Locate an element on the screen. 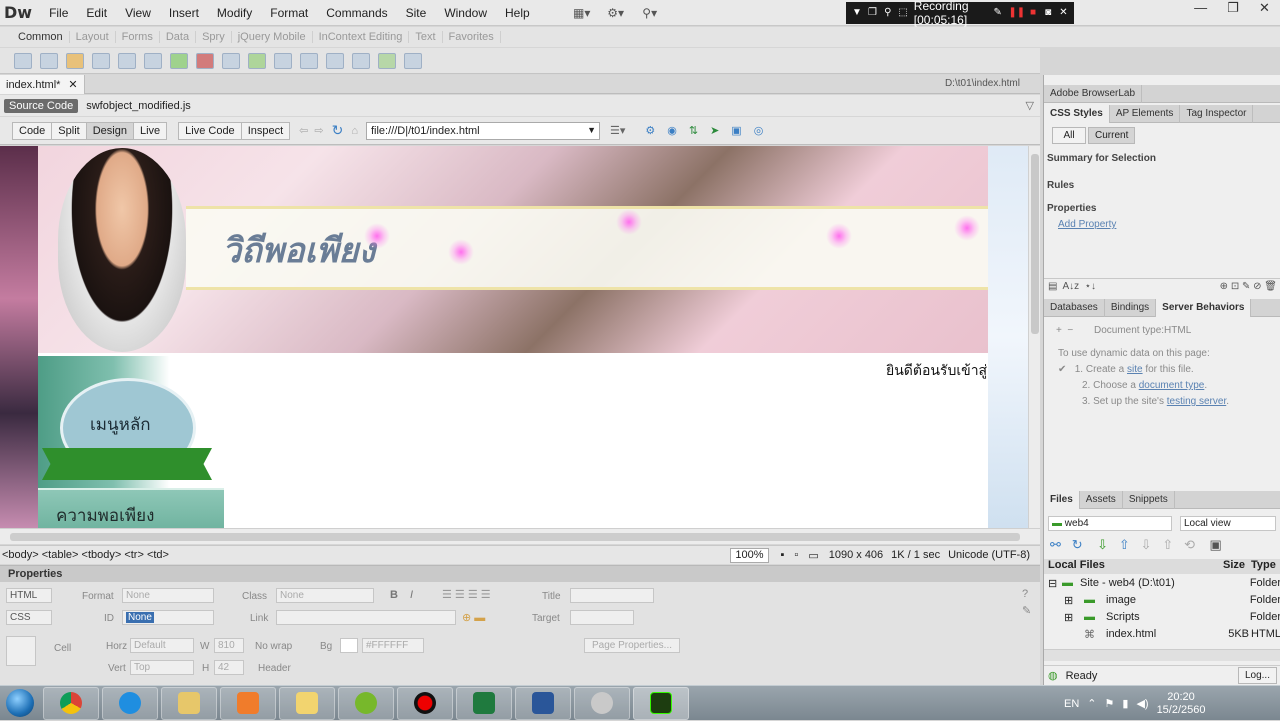  bg-color-field: #FFFFFF is located at coordinates (393, 645).